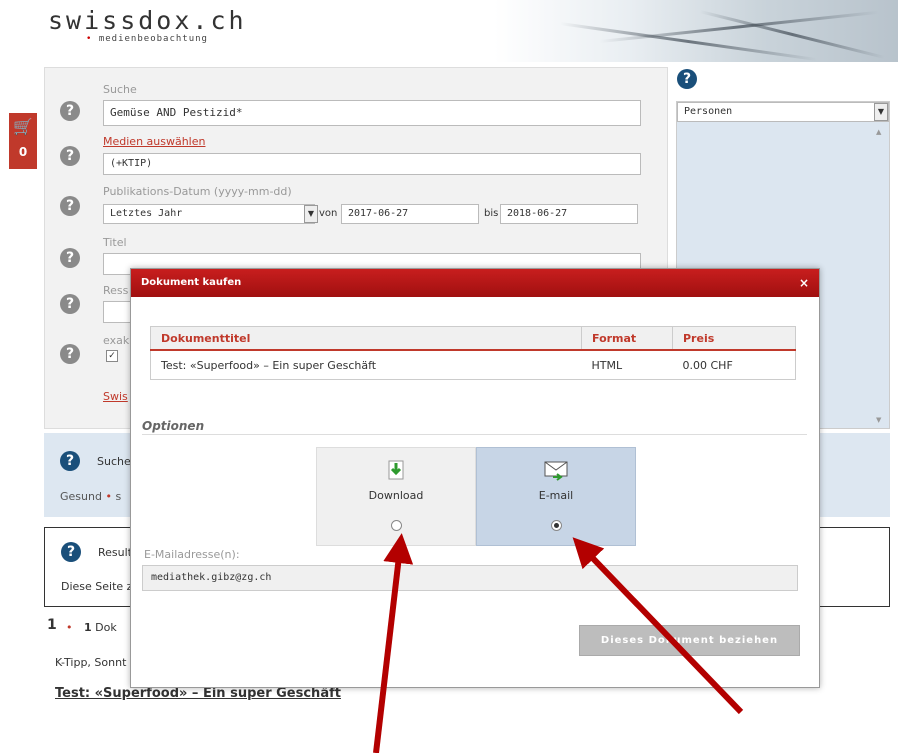  What do you see at coordinates (372, 113) in the screenshot?
I see `search-input: Gemüse AND Pestizid*` at bounding box center [372, 113].